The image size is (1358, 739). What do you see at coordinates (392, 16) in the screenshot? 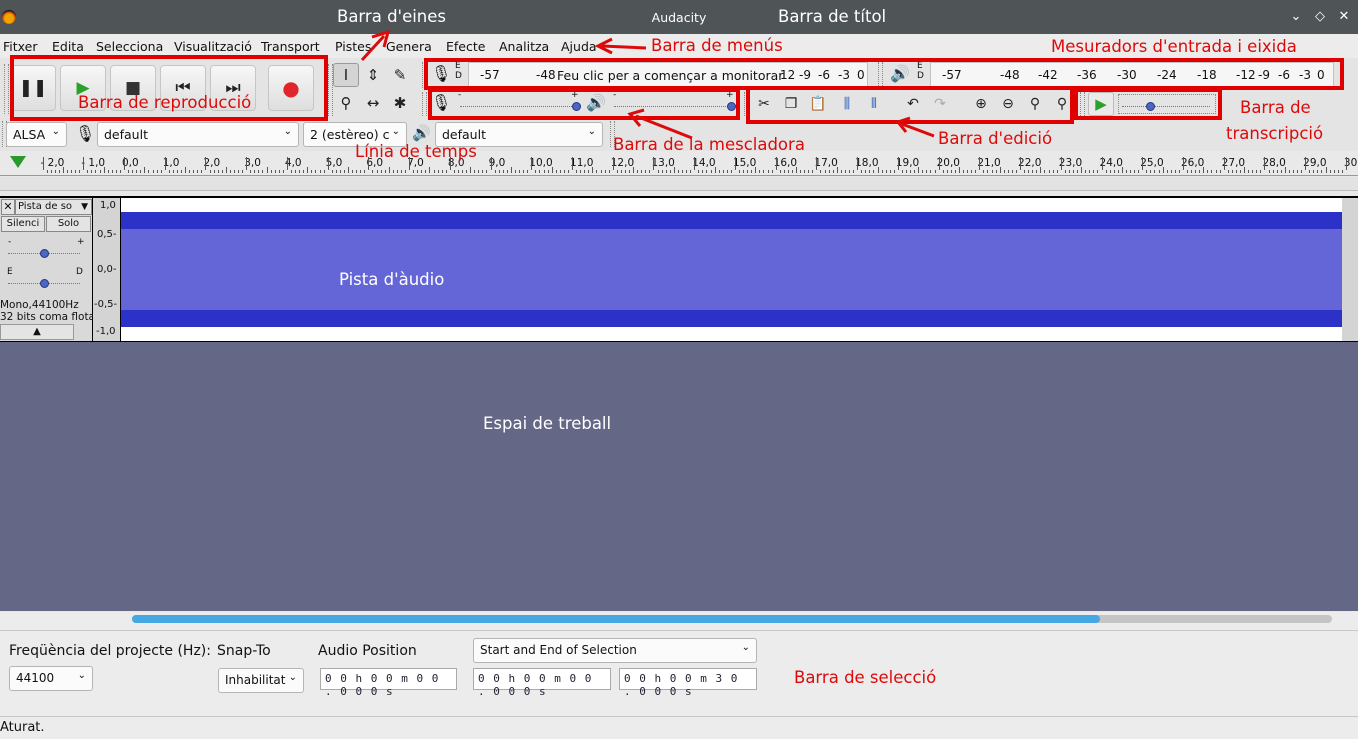
I see `toolbars-annotation: Barra d'eines` at bounding box center [392, 16].